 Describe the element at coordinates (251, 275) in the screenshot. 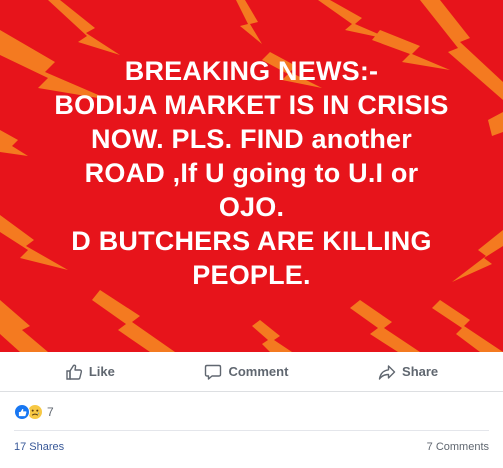

I see `banner-line: PEOPLE.` at that location.